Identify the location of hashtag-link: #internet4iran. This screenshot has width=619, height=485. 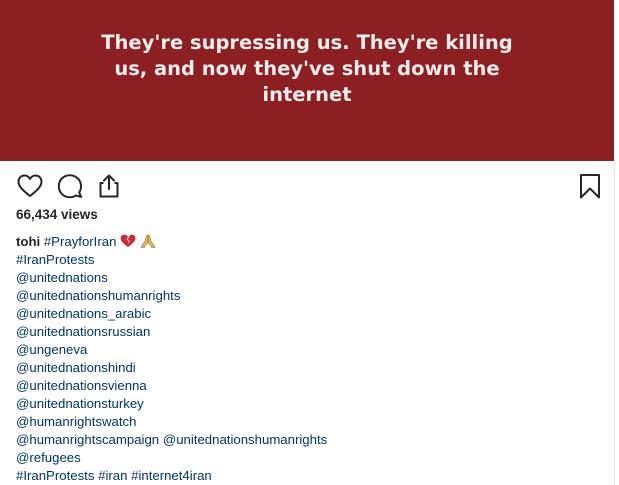
(171, 475).